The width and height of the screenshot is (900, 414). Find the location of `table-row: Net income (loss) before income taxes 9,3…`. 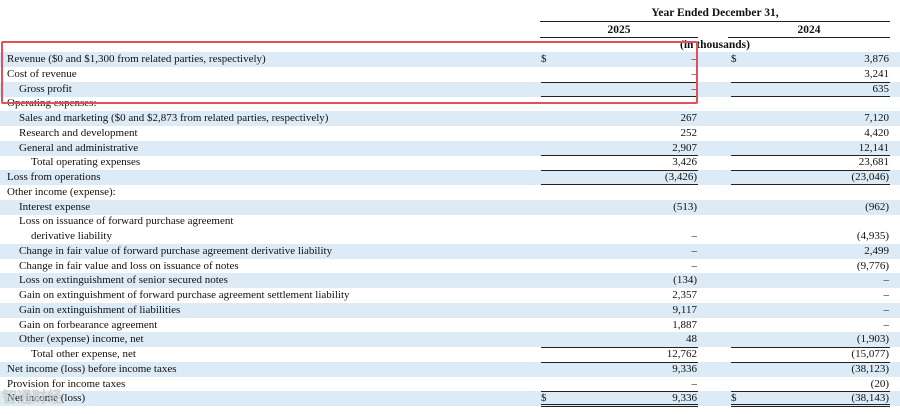

table-row: Net income (loss) before income taxes 9,3… is located at coordinates (450, 369).